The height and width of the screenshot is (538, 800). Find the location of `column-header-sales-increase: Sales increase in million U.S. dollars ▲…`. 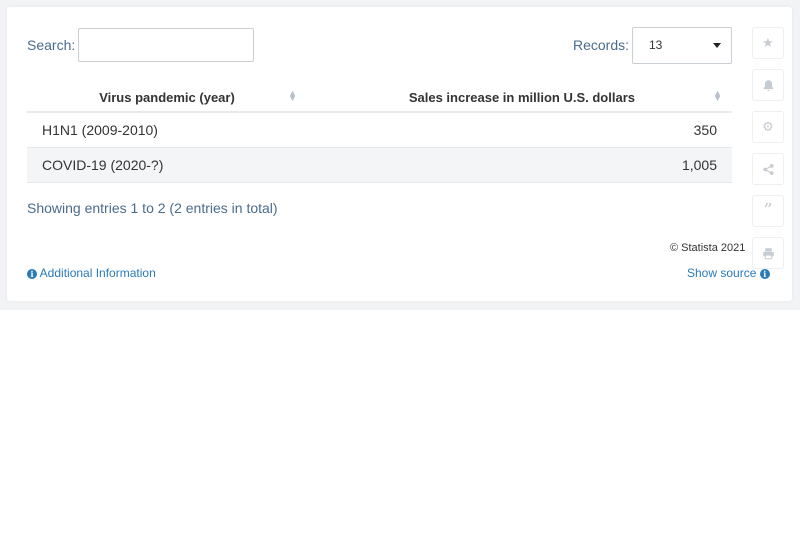

column-header-sales-increase: Sales increase in million U.S. dollars ▲… is located at coordinates (519, 98).